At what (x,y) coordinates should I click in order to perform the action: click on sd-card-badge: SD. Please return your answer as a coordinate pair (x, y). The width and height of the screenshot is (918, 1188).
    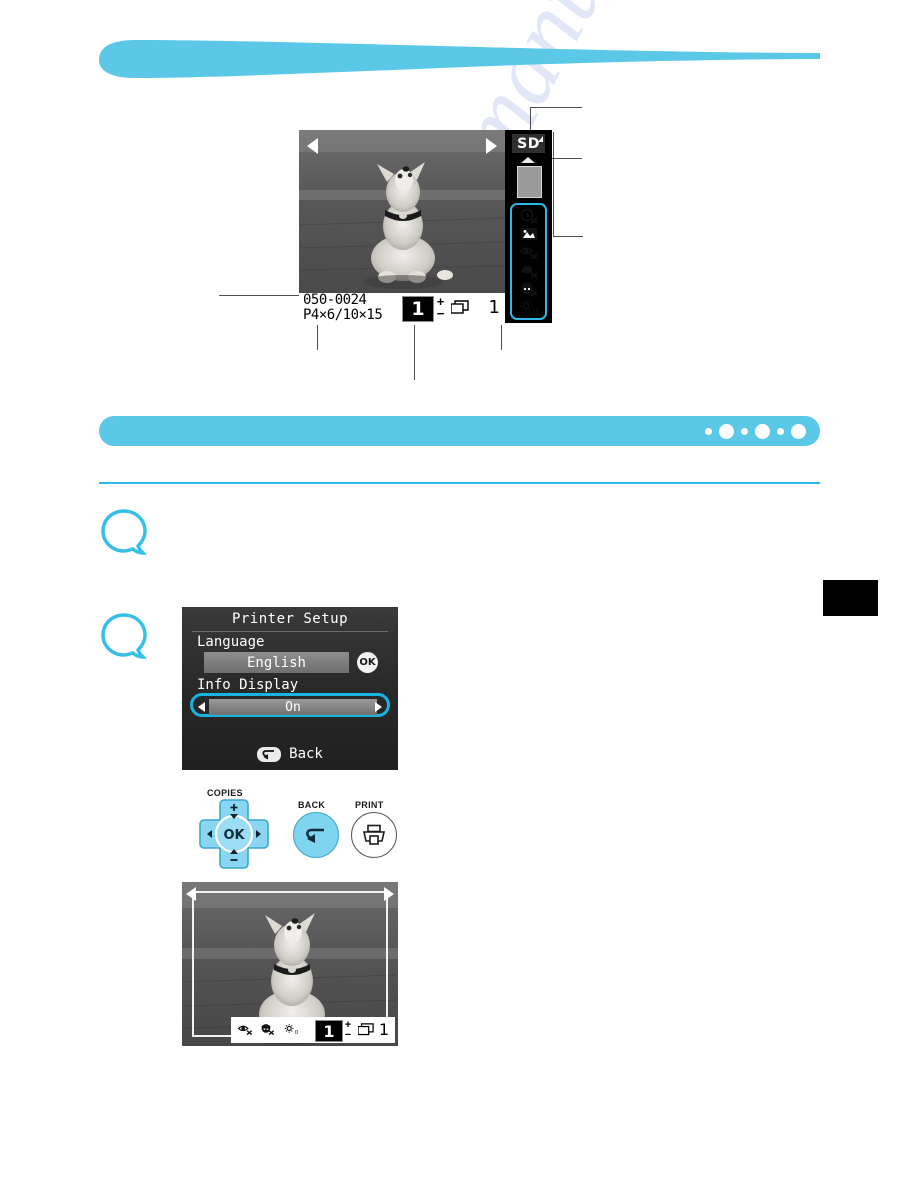
    Looking at the image, I should click on (528, 143).